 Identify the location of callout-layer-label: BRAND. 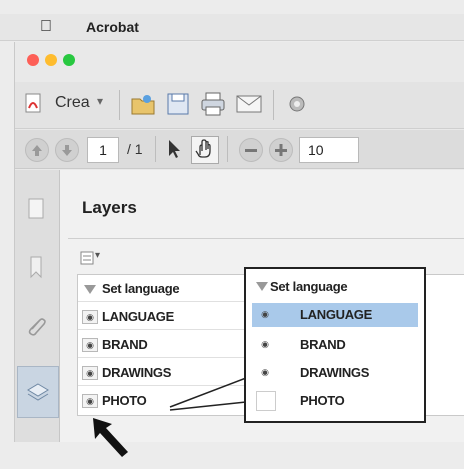
(323, 344).